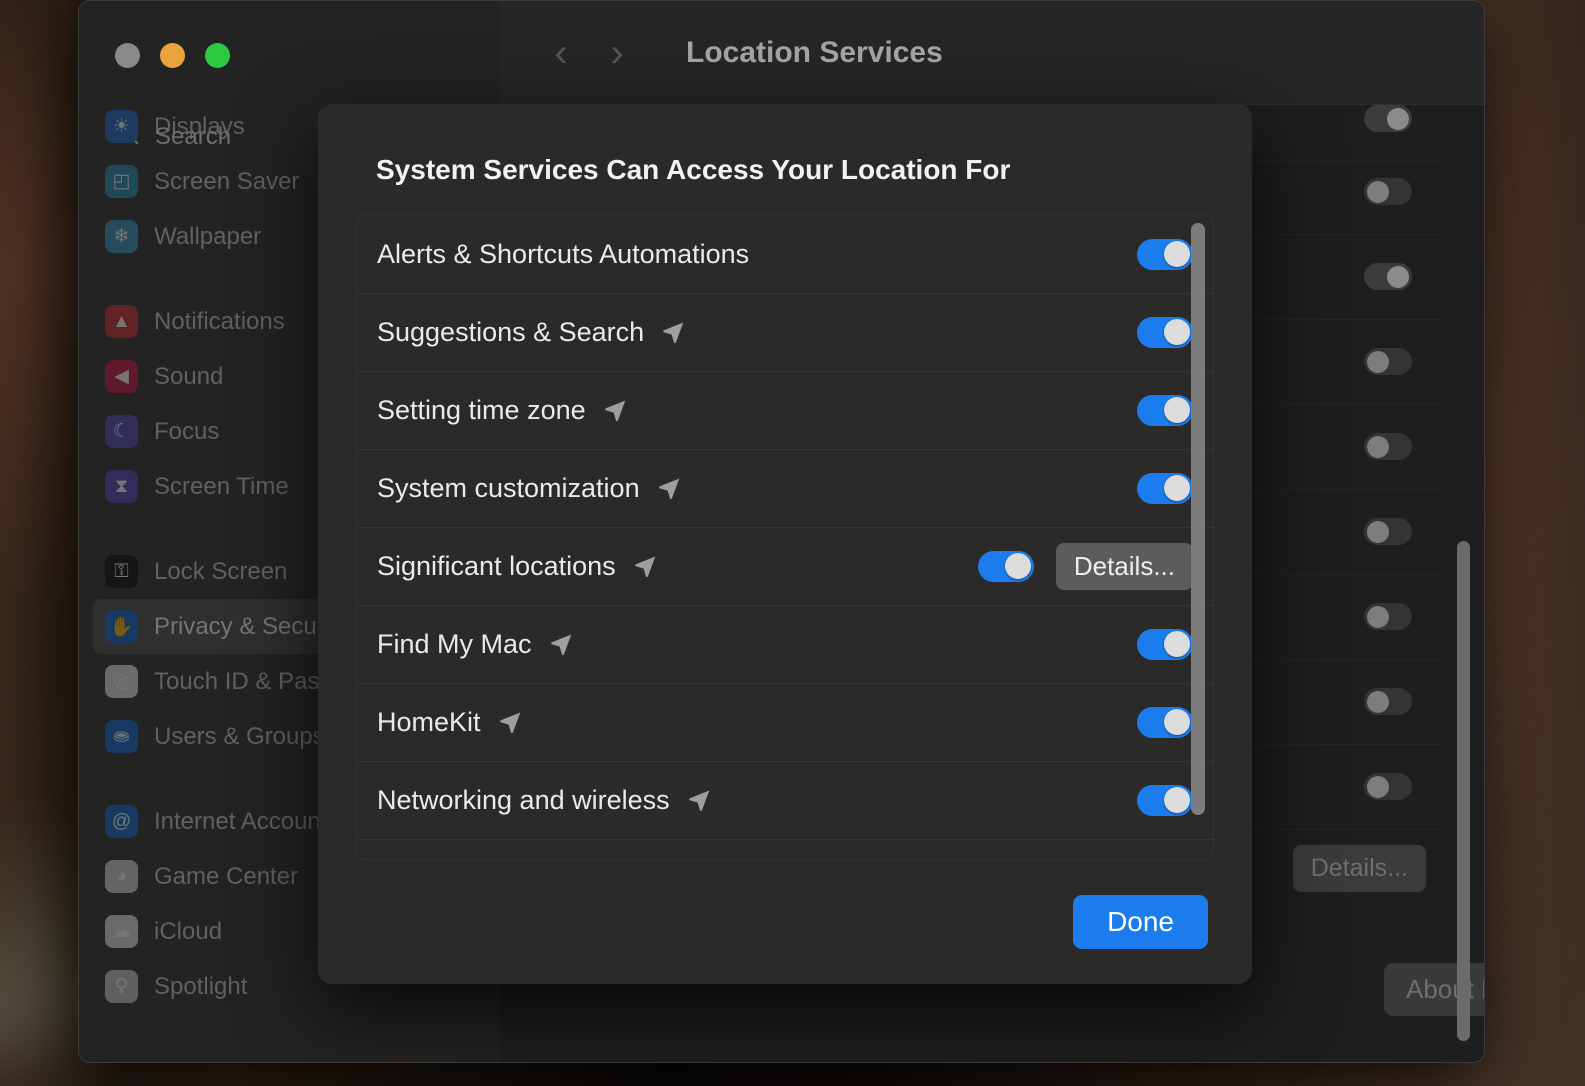  I want to click on users-groups-icon: ⛂, so click(121, 736).